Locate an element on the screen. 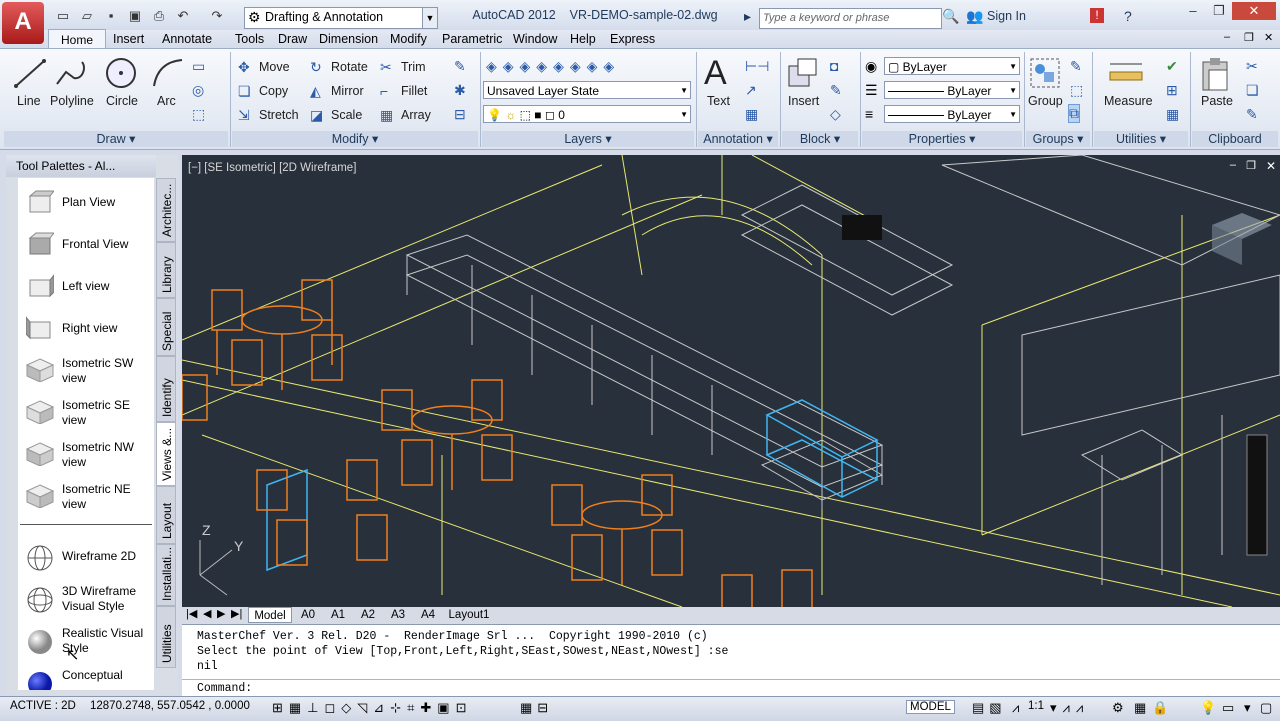 The height and width of the screenshot is (721, 1280). menu-window: Window is located at coordinates (535, 39).